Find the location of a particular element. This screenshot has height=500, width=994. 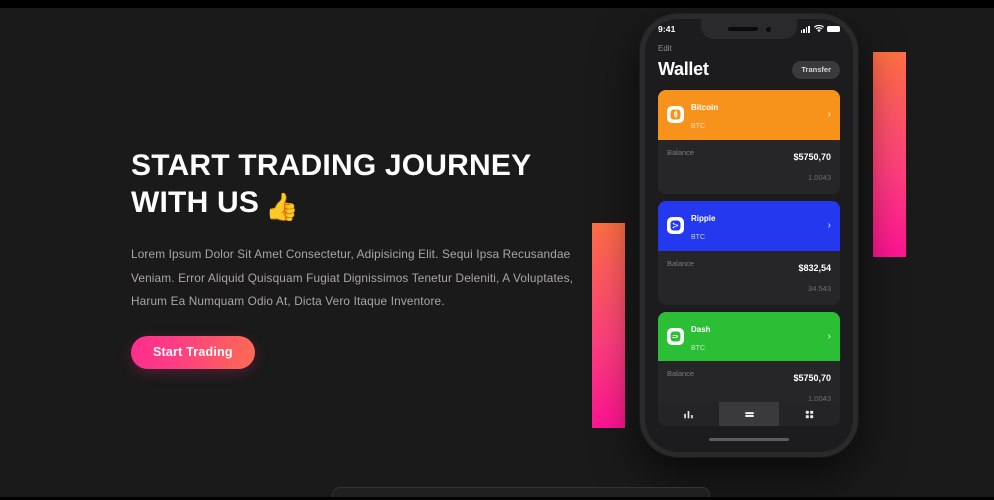

top-letterbox-strip is located at coordinates (497, 4).